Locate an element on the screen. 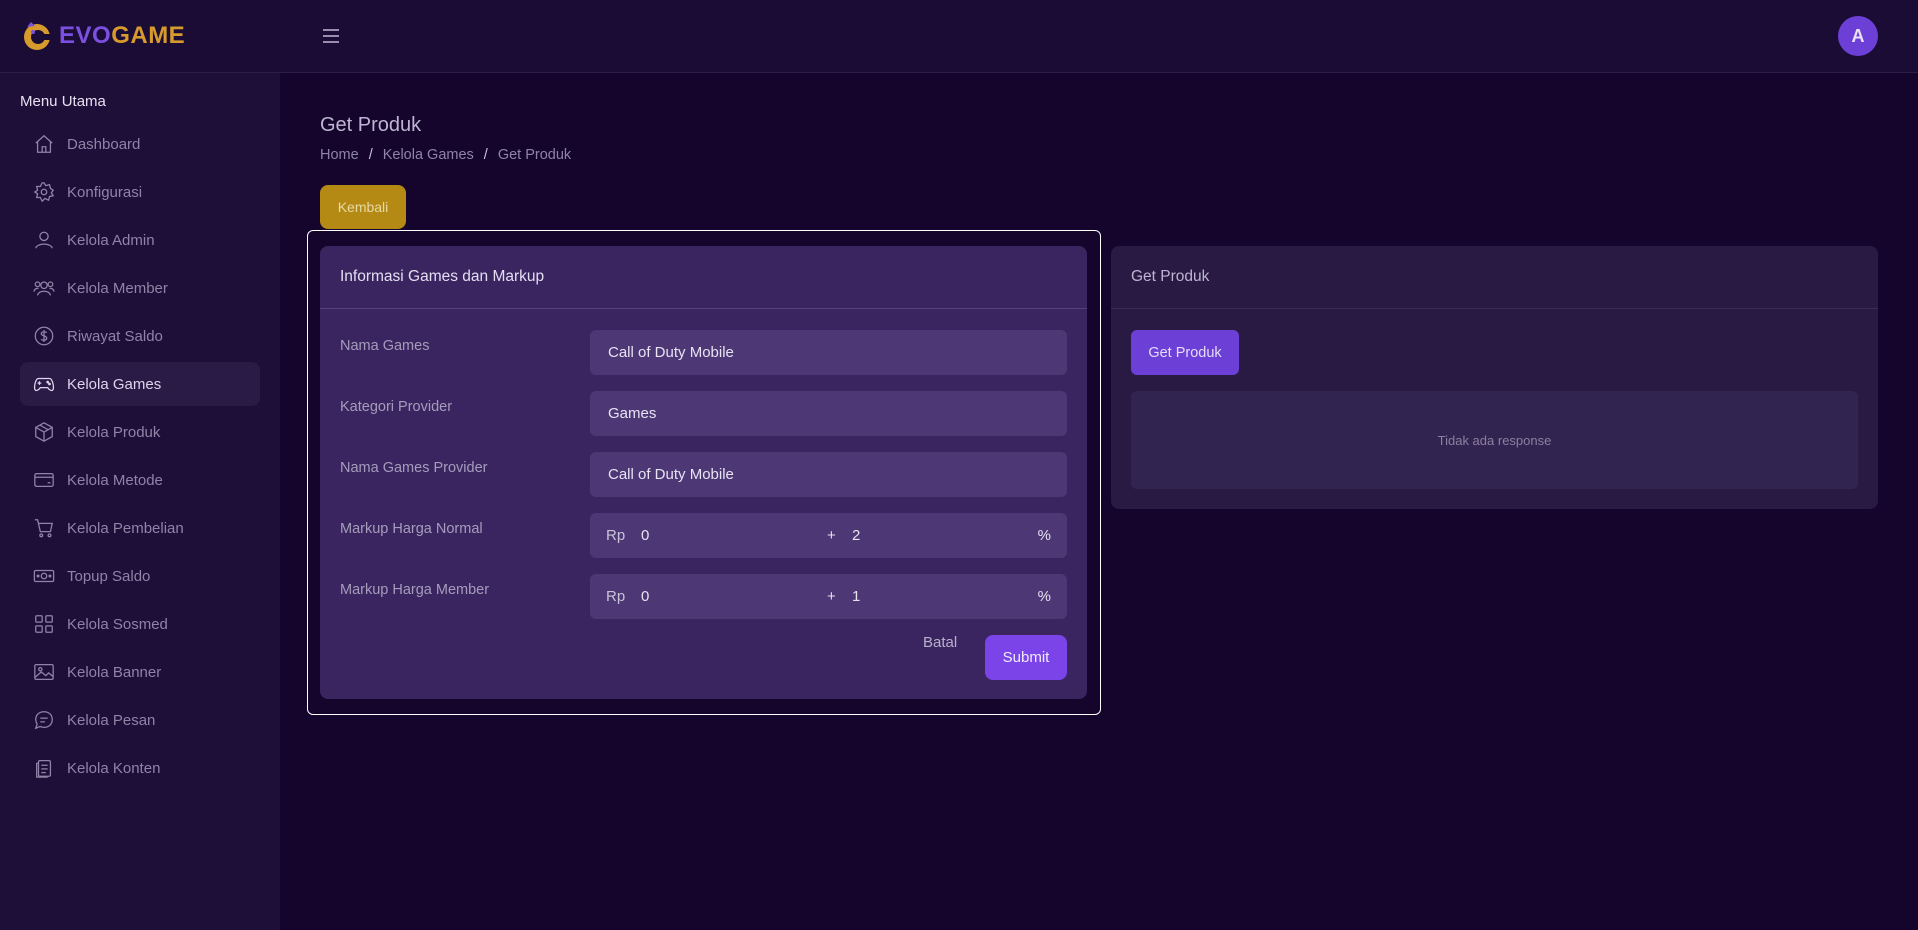  sidebar-item-label: Kelola Sosmed is located at coordinates (117, 624).